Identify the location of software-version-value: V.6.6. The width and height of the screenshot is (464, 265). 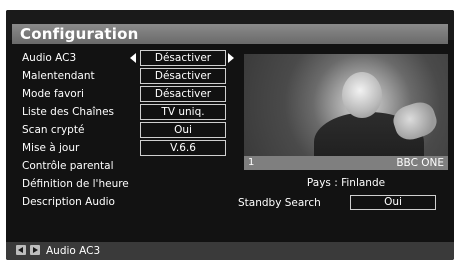
(183, 148).